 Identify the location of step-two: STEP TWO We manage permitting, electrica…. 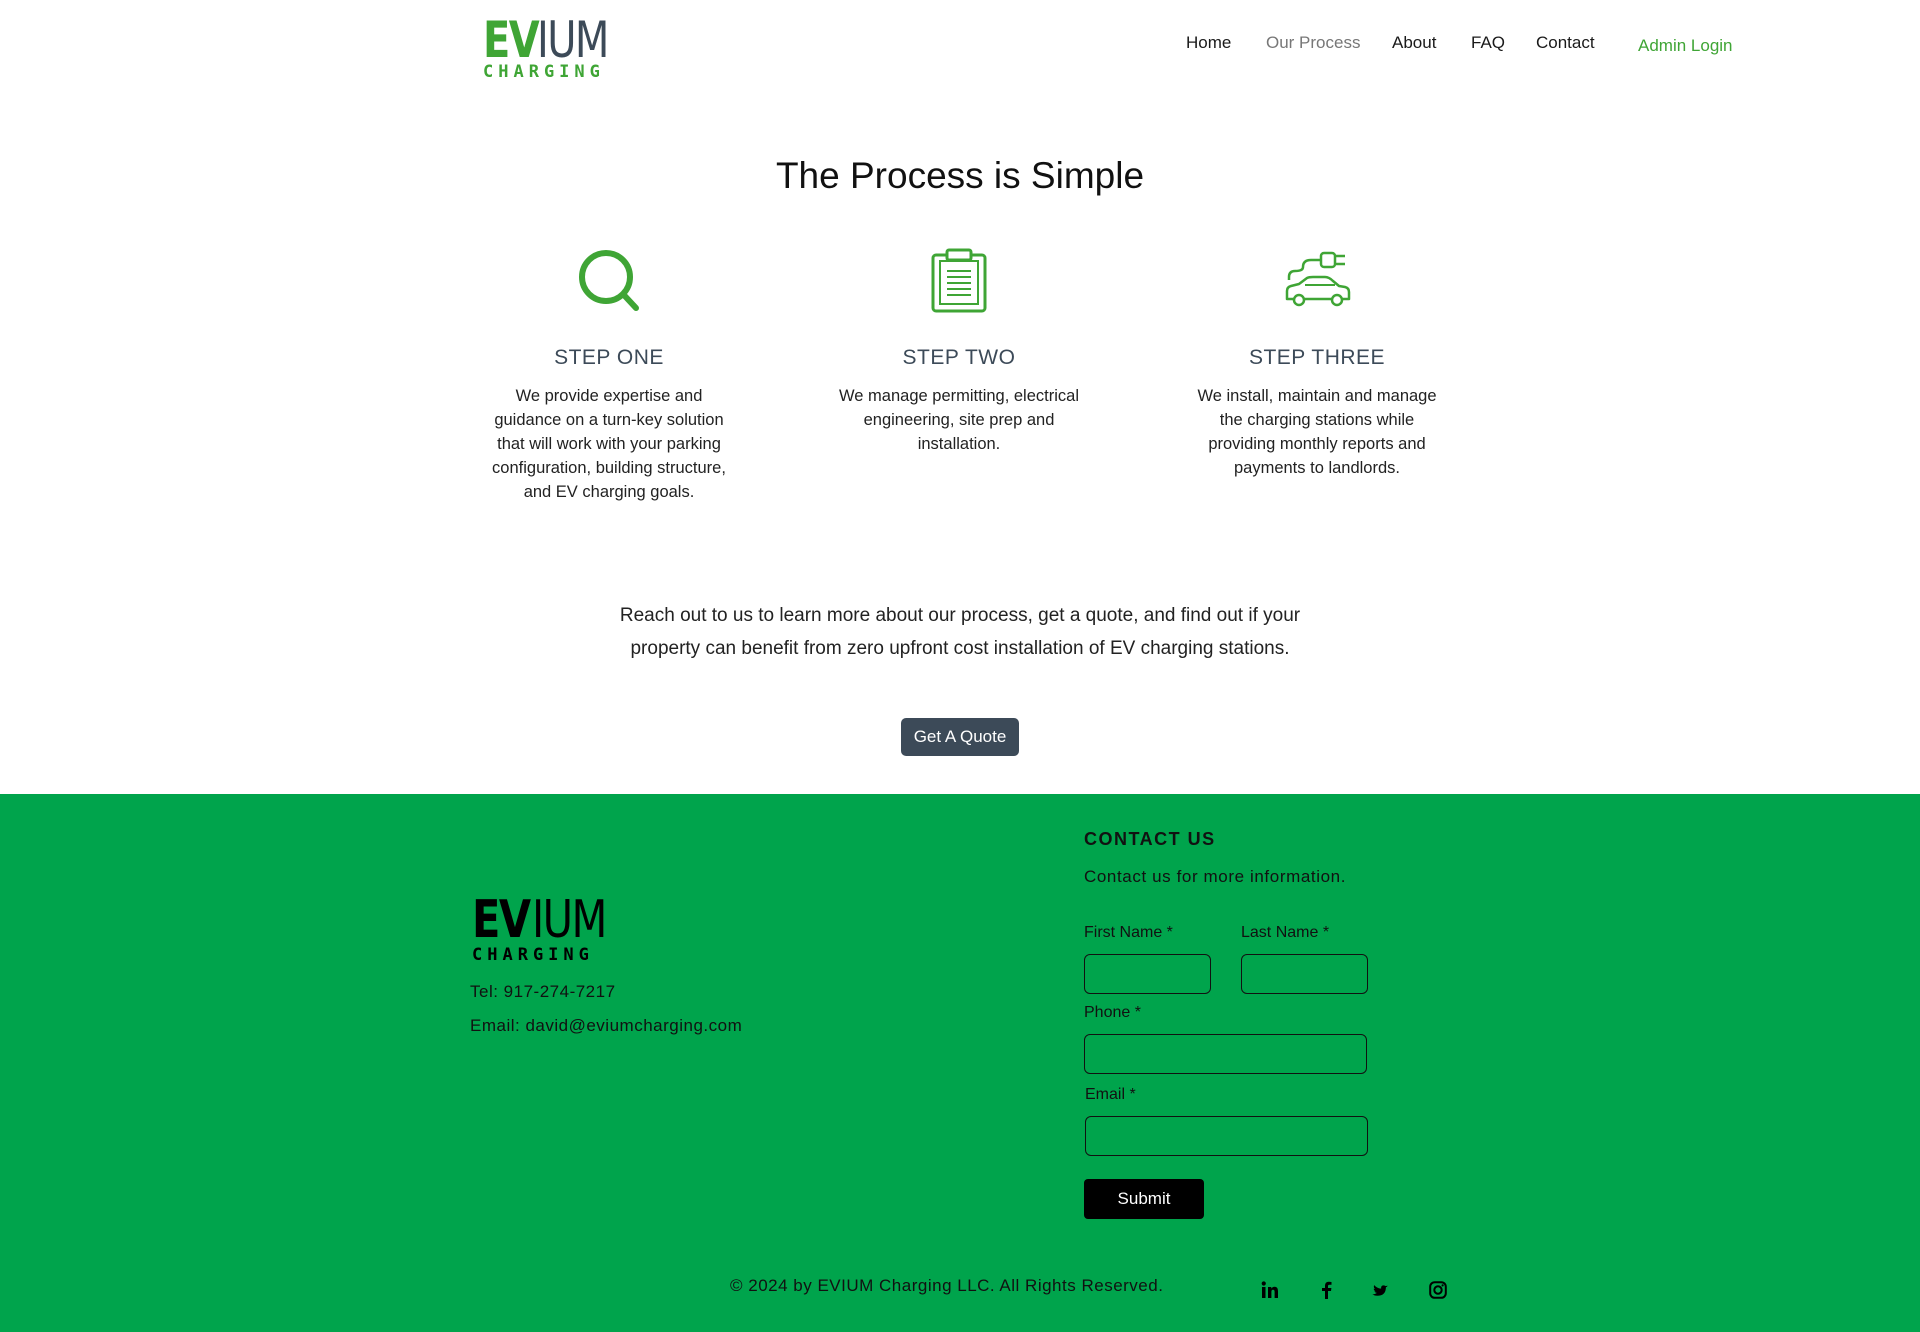
(959, 348).